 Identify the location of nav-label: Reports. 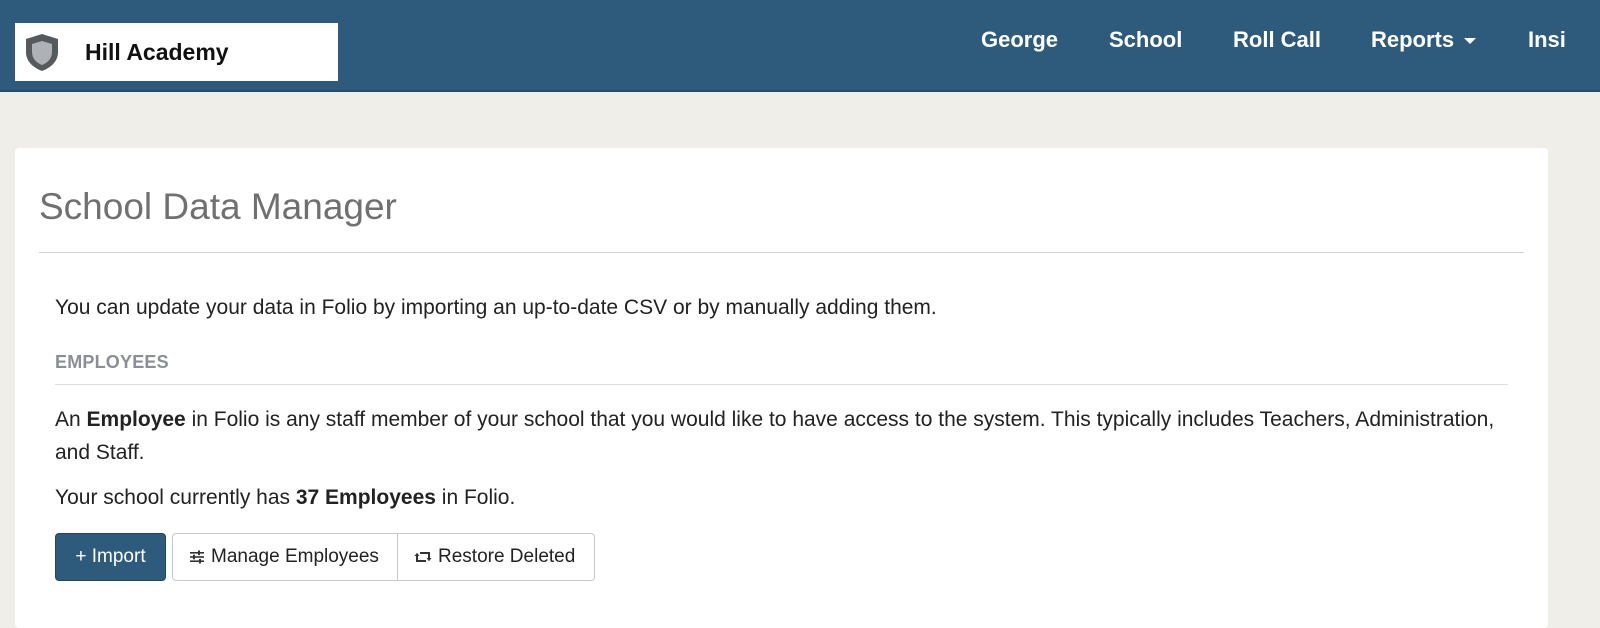
(1413, 39).